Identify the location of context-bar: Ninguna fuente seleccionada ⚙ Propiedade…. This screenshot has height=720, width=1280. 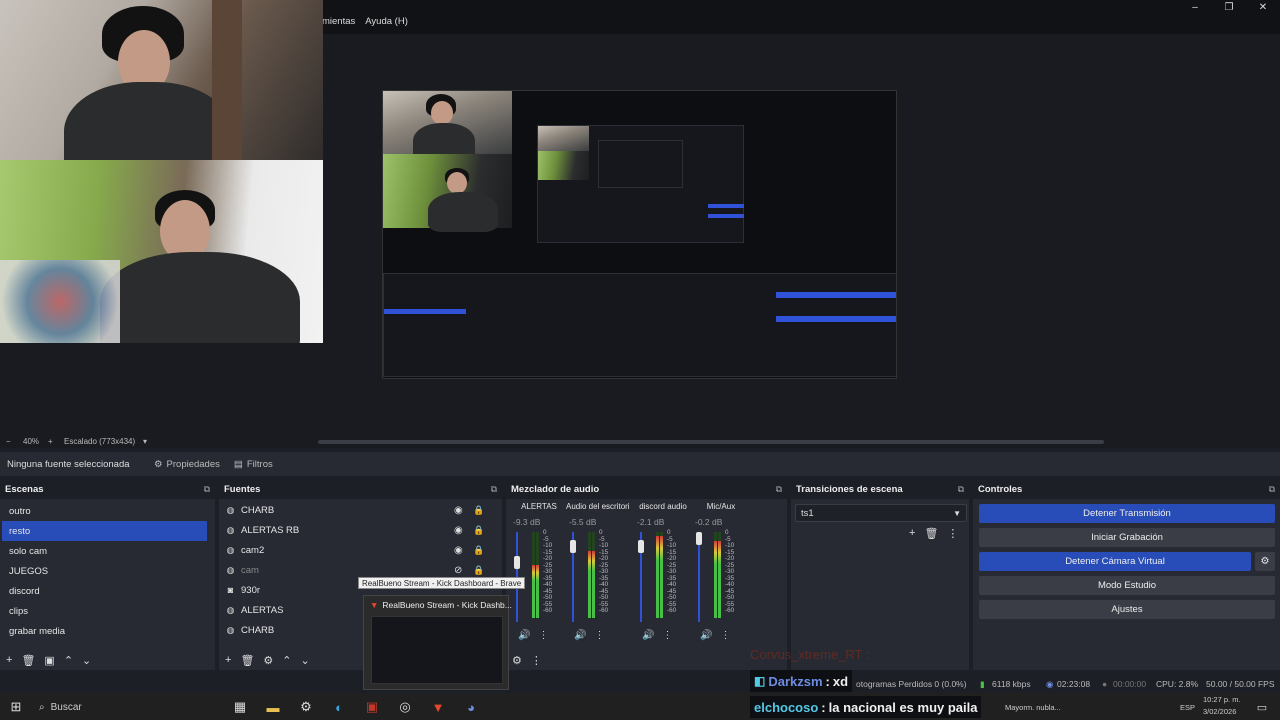
(640, 464).